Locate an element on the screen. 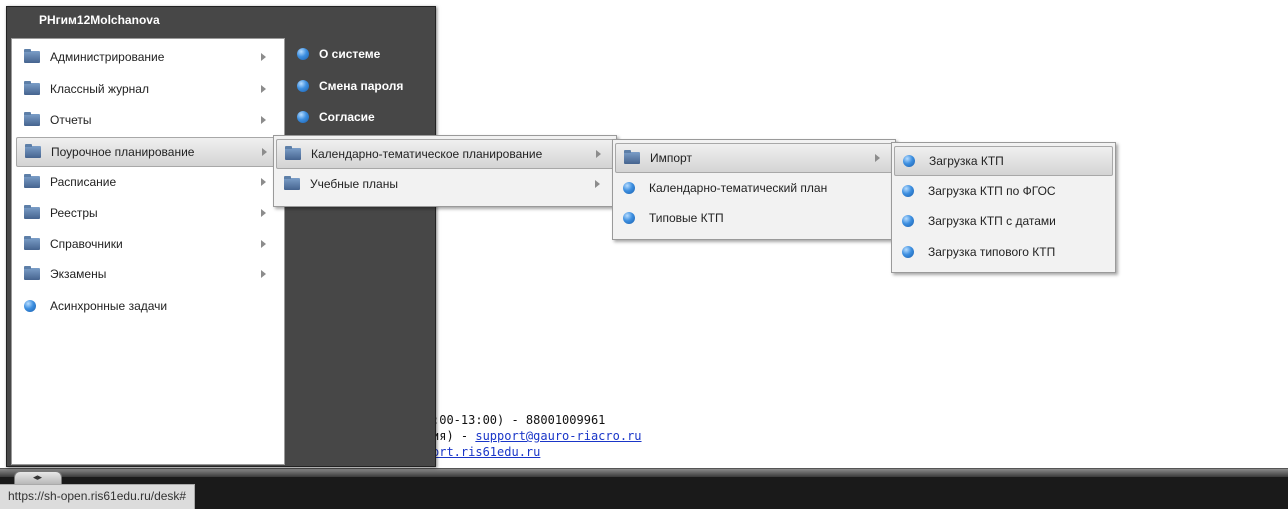 This screenshot has width=1288, height=509. menu-item-label: Расписание is located at coordinates (83, 182).